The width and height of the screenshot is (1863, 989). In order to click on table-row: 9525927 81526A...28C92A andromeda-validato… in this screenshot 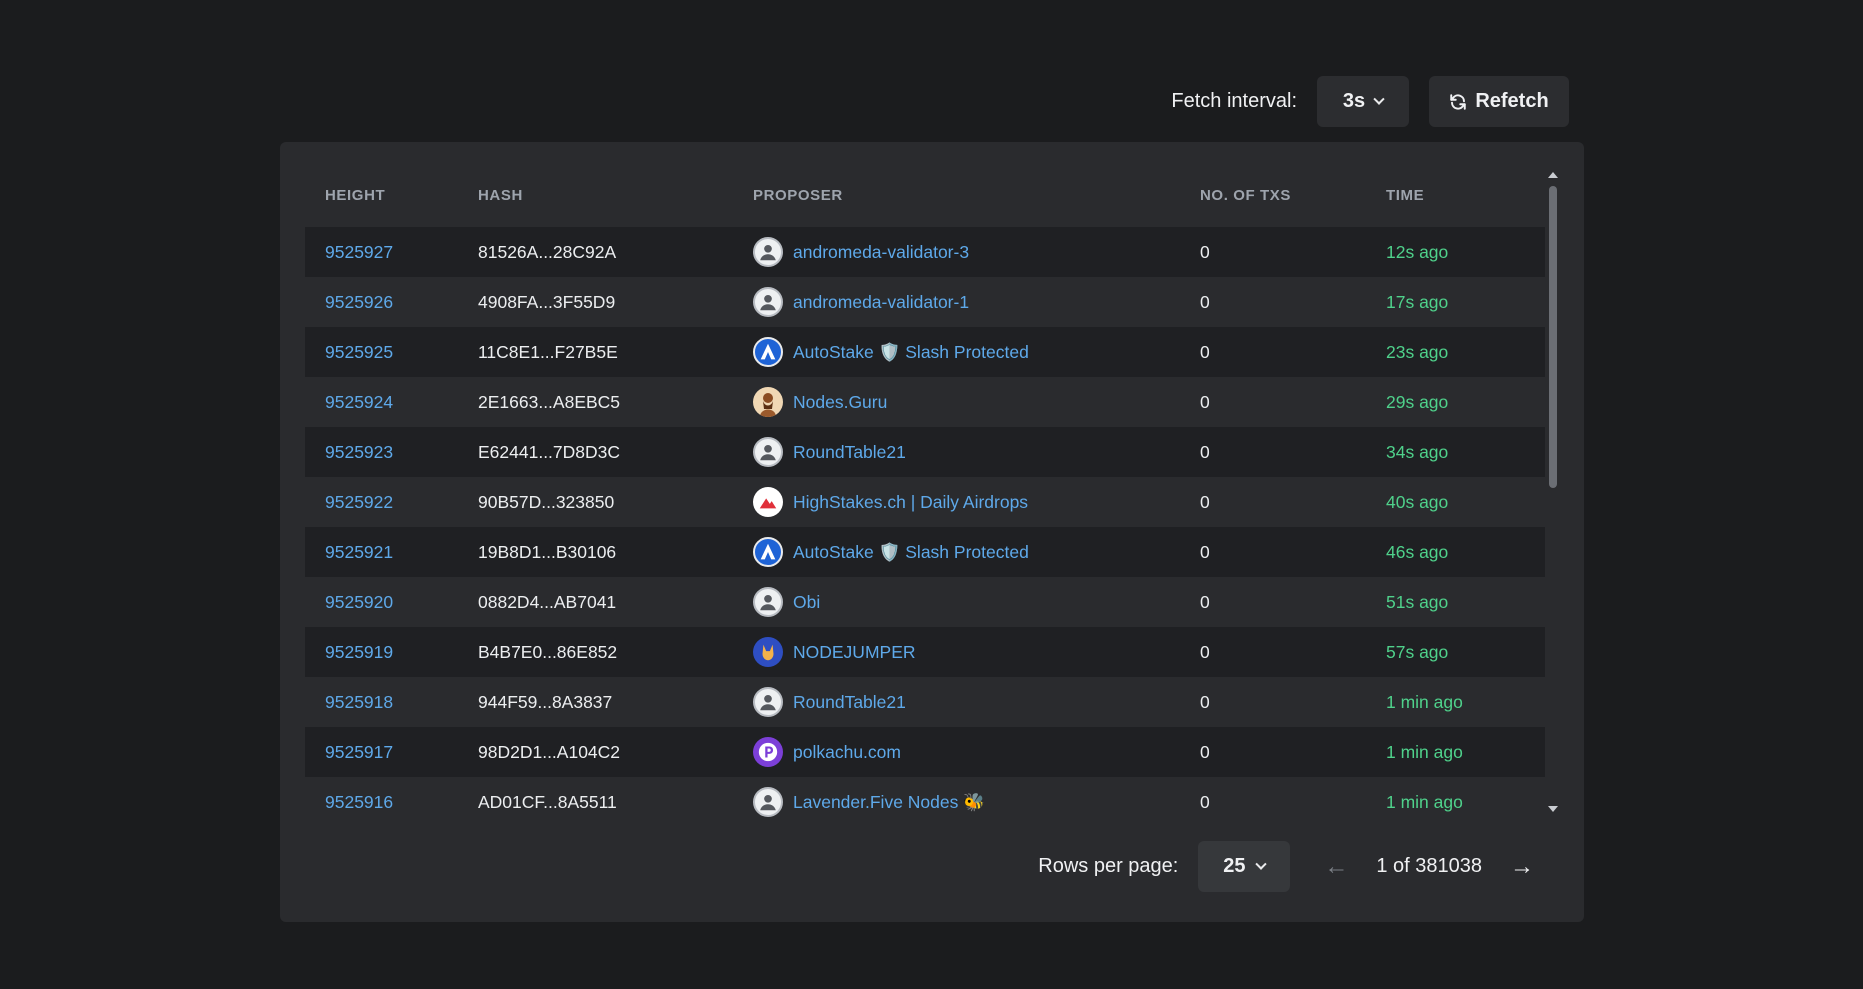, I will do `click(925, 252)`.